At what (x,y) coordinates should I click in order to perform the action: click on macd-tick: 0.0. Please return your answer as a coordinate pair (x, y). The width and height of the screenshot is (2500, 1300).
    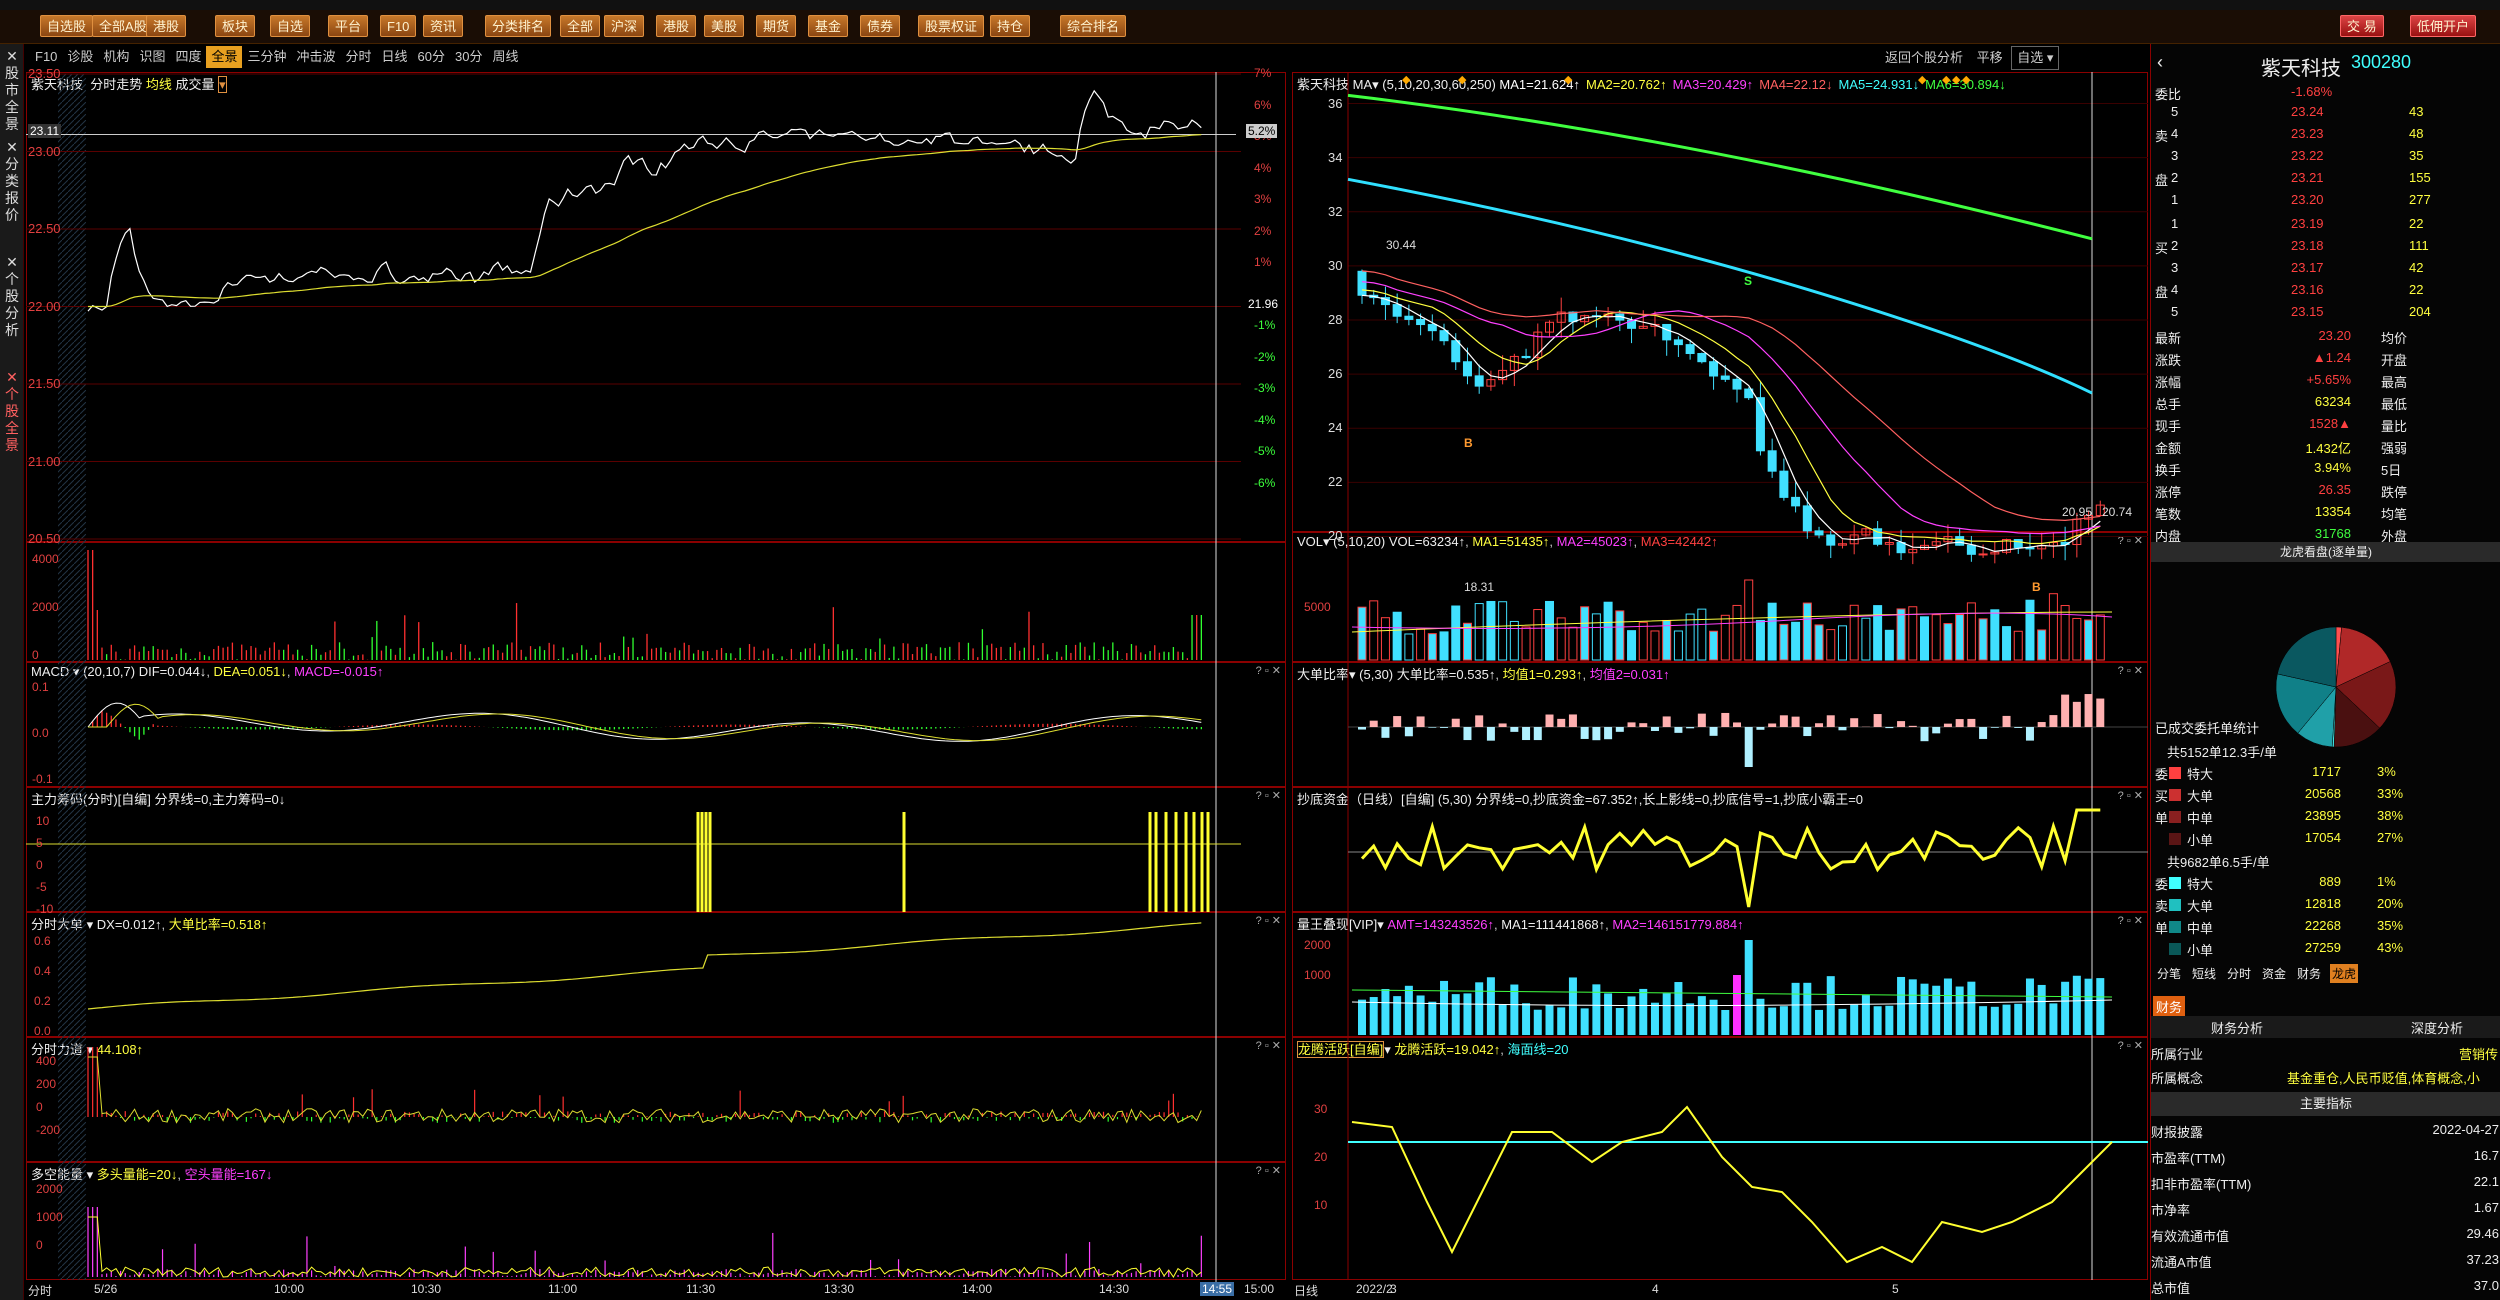
    Looking at the image, I should click on (40, 733).